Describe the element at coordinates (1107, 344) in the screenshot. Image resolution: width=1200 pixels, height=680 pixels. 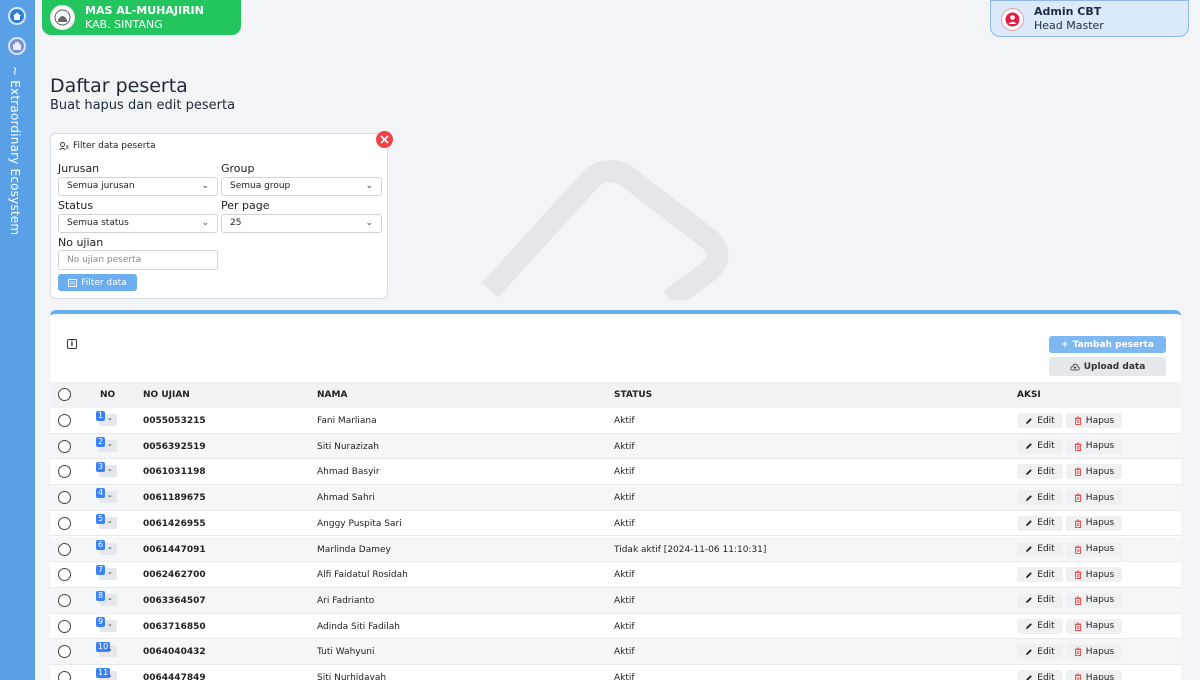
I see `add-participant-button: + Tambah peserta` at that location.